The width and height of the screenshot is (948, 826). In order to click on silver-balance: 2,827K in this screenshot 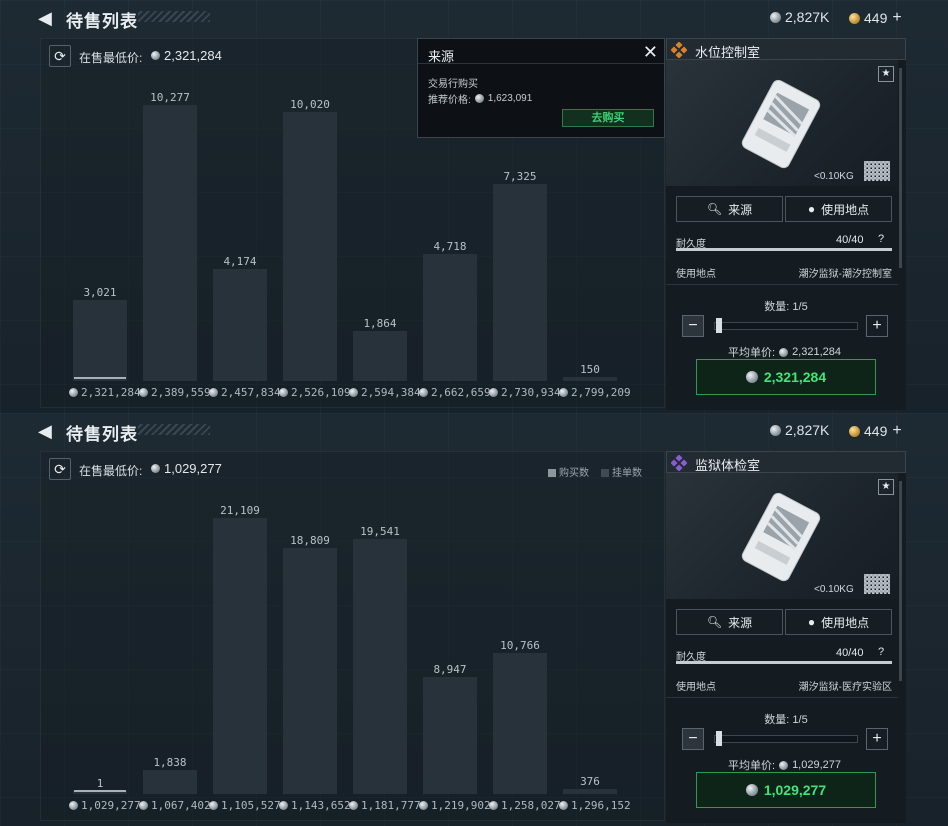, I will do `click(799, 430)`.